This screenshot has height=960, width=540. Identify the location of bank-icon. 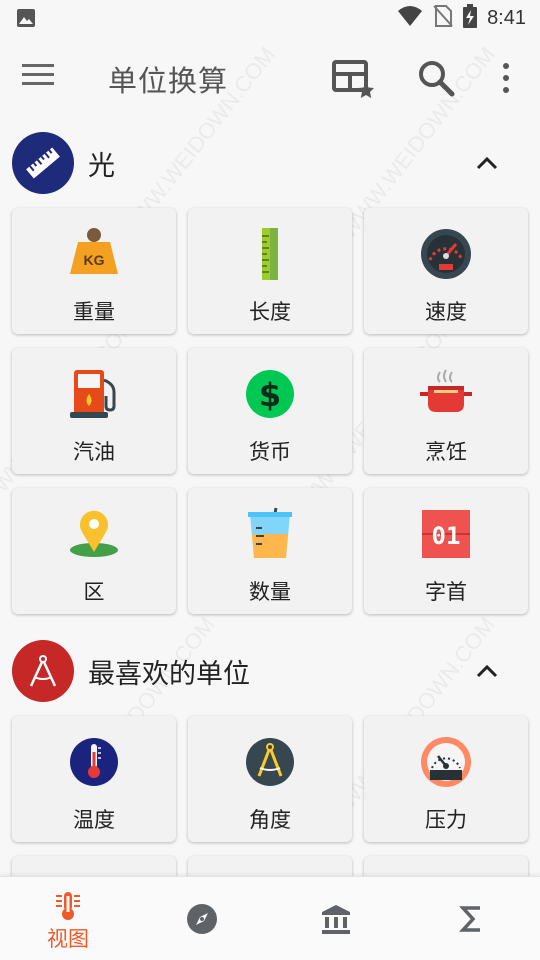
(336, 919).